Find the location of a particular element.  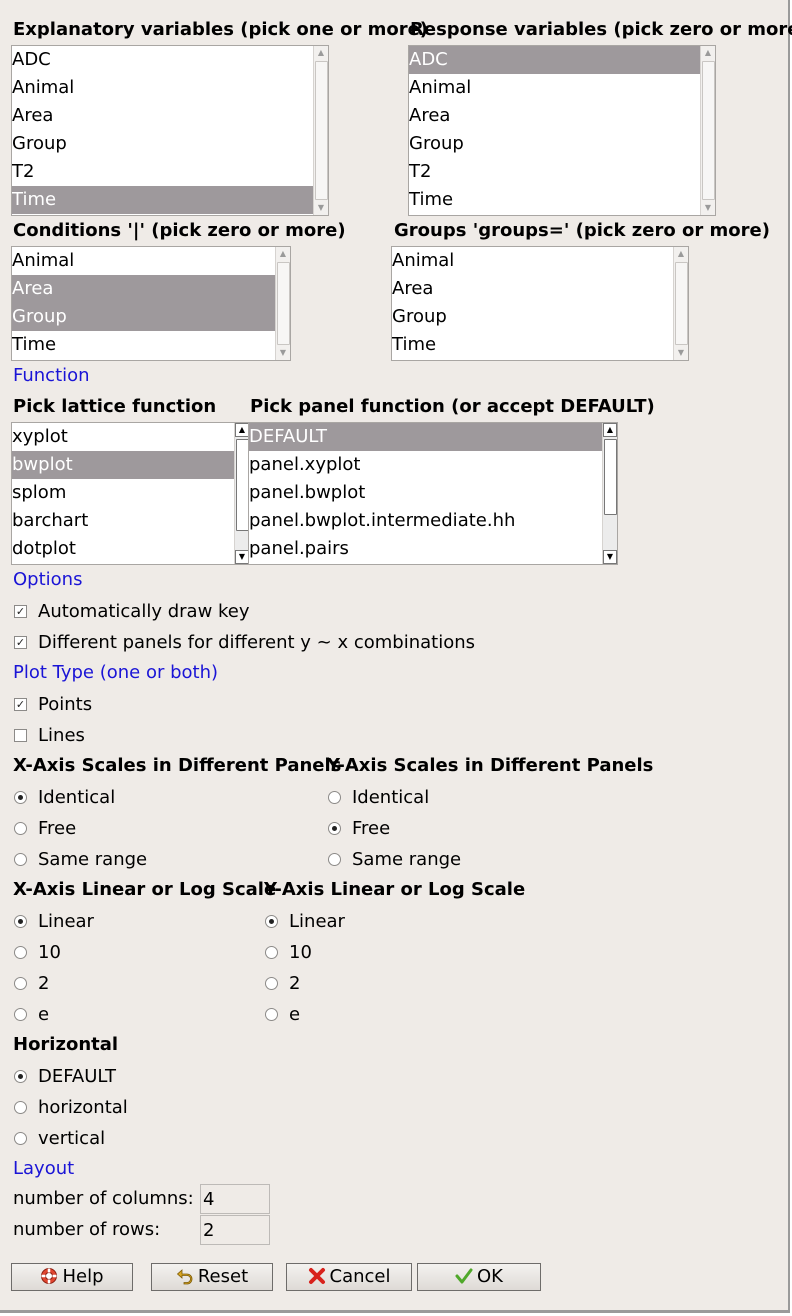

list-item: panel.bwplot is located at coordinates (426, 493).